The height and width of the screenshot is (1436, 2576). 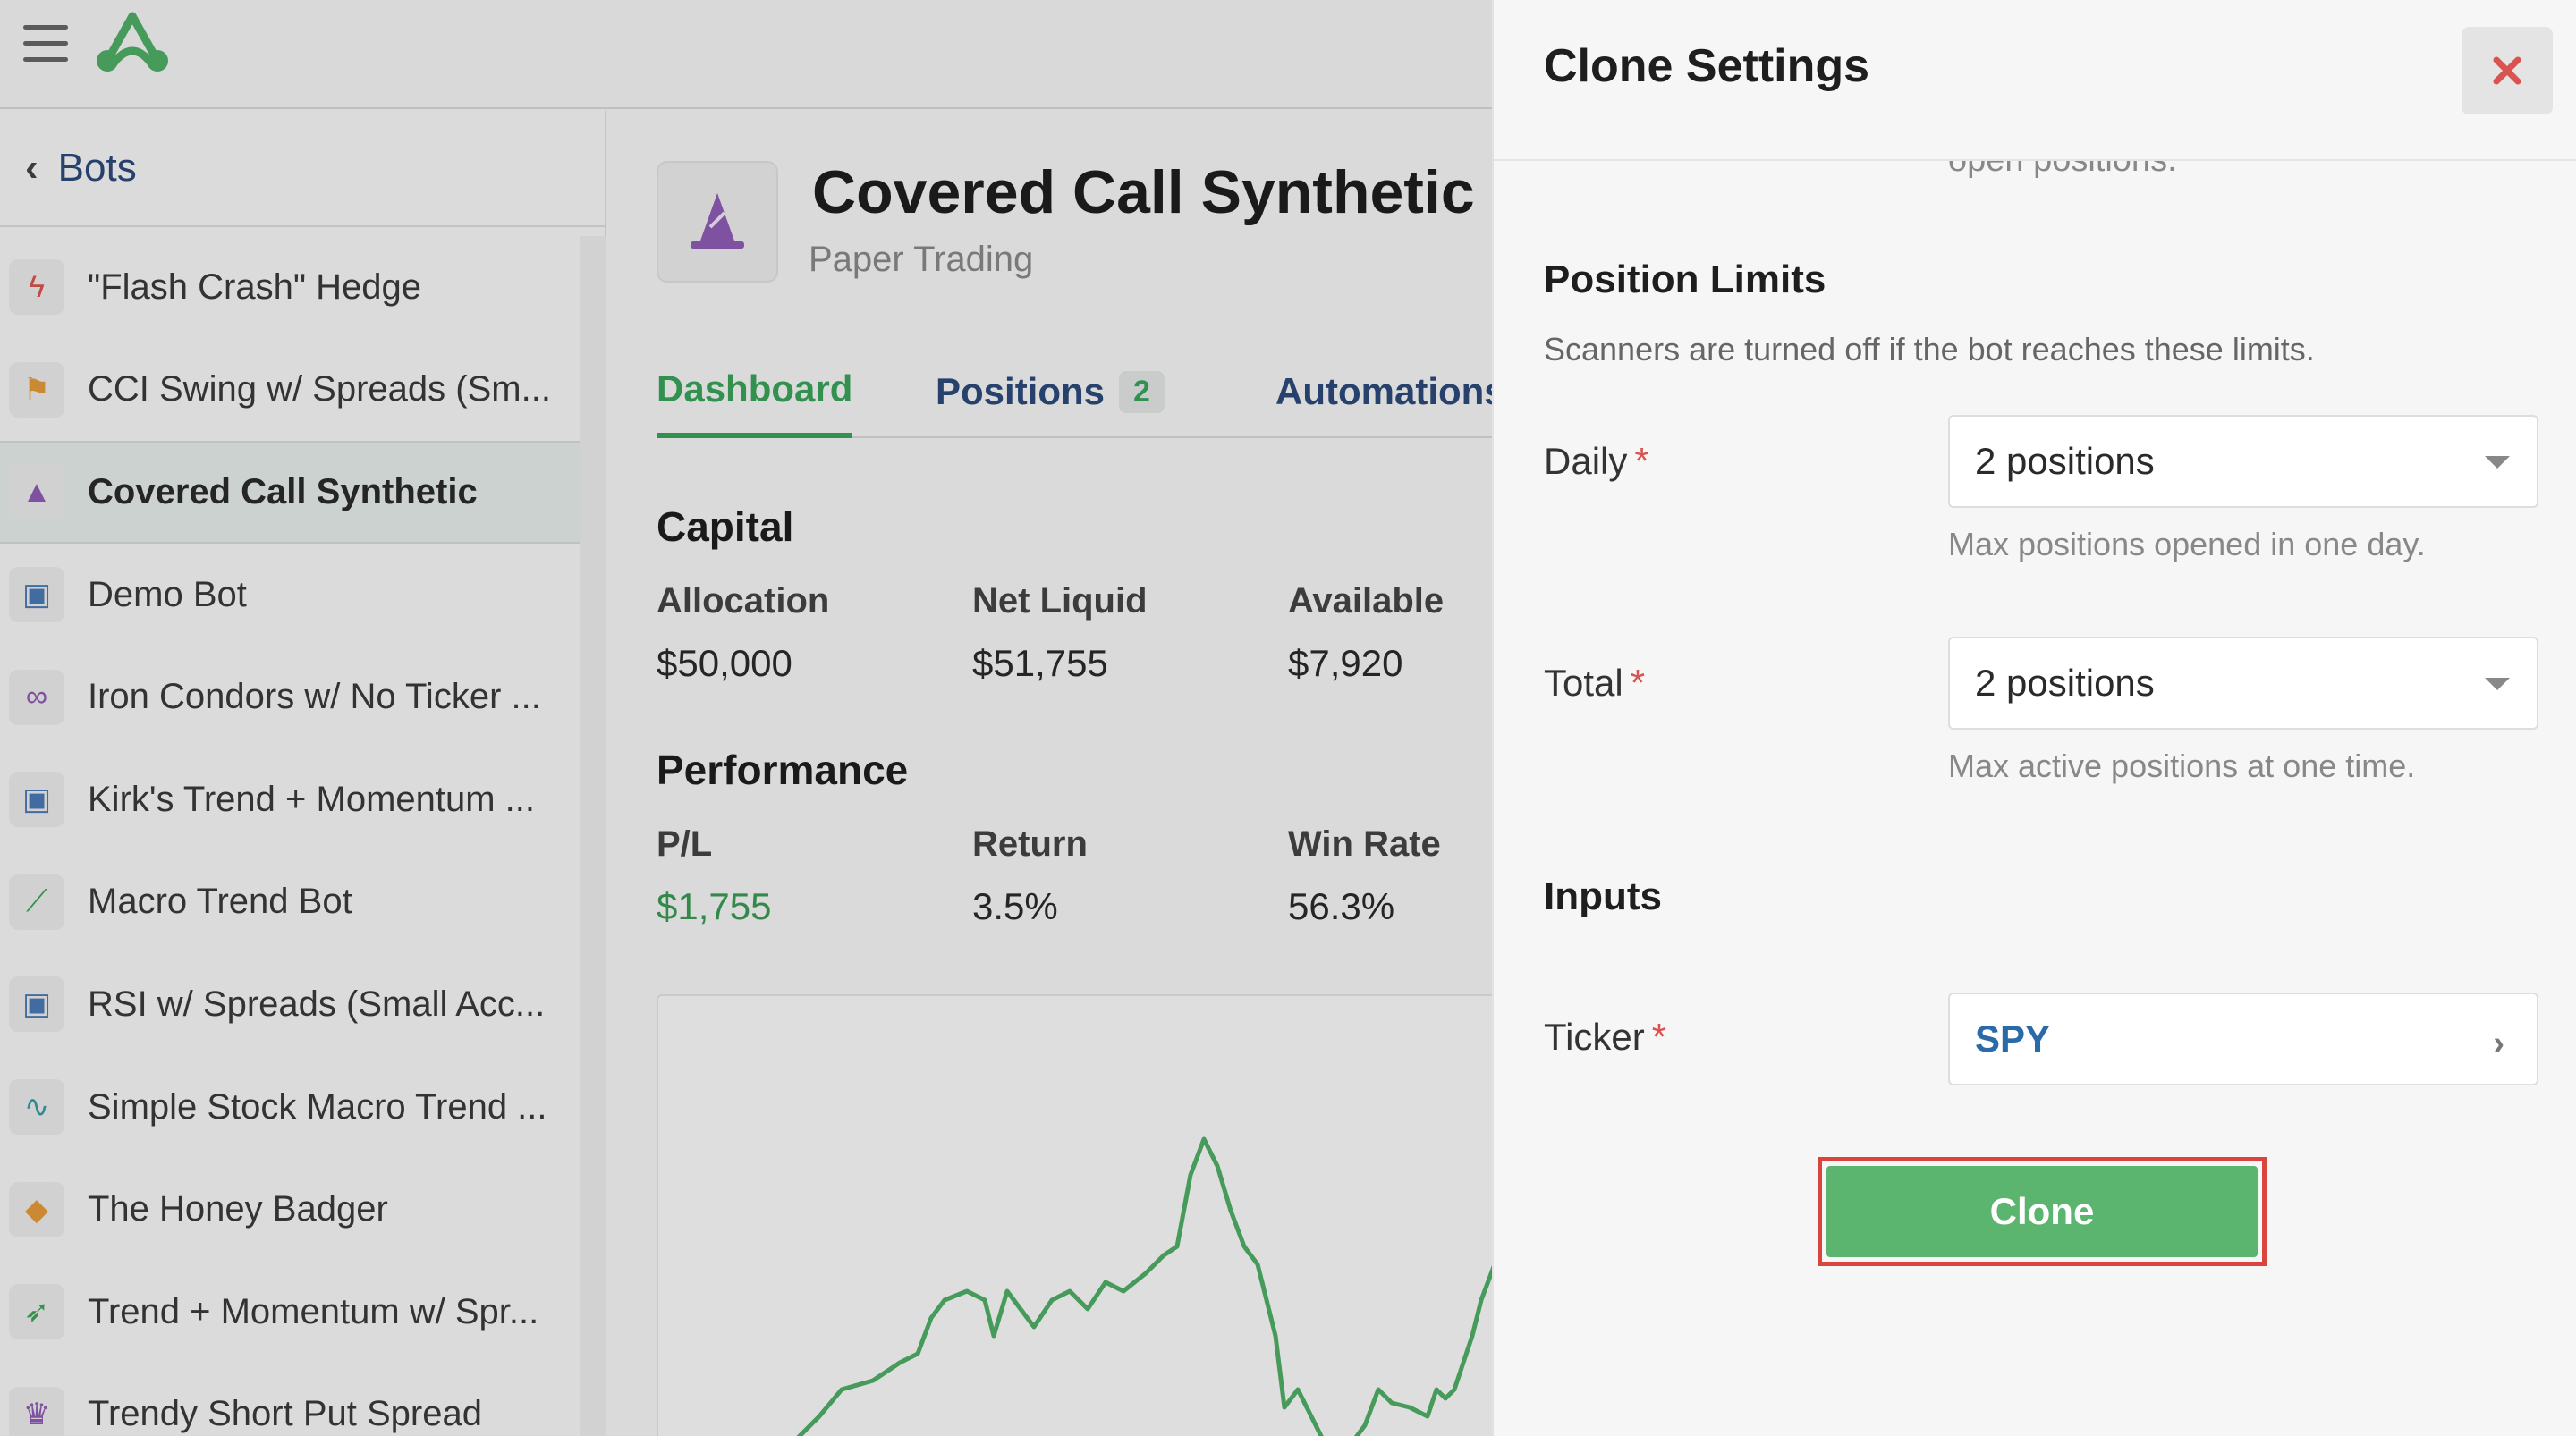 I want to click on ticker-field: SPY ›, so click(x=2243, y=1039).